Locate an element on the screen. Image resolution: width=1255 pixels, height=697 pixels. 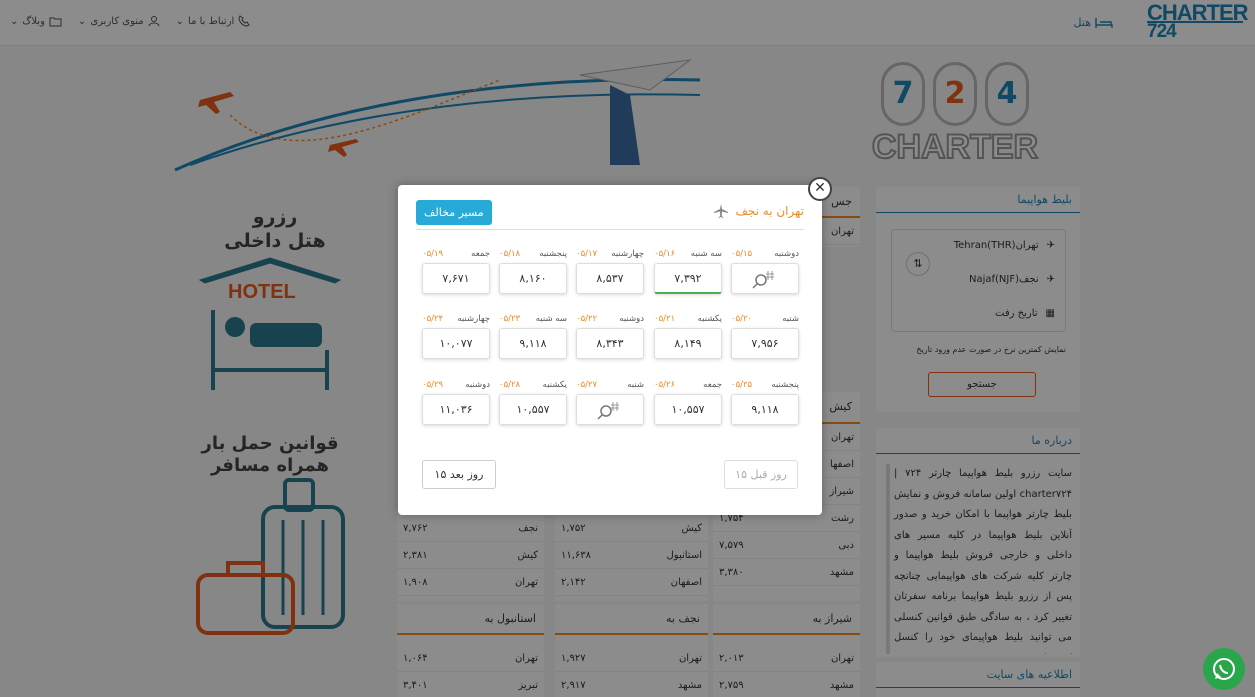
day-price-button: ۸,۱۴۹ is located at coordinates (688, 343).